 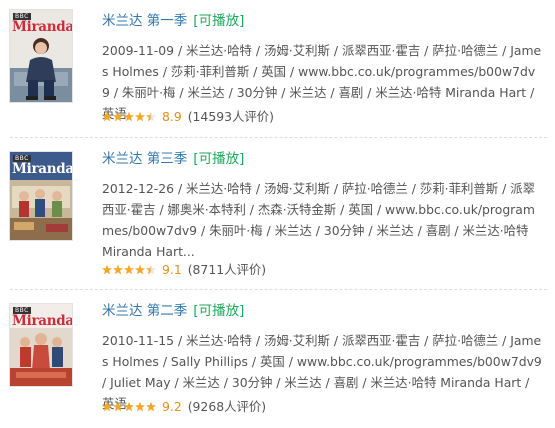 What do you see at coordinates (231, 116) in the screenshot?
I see `rating-votes: (14593人评价)` at bounding box center [231, 116].